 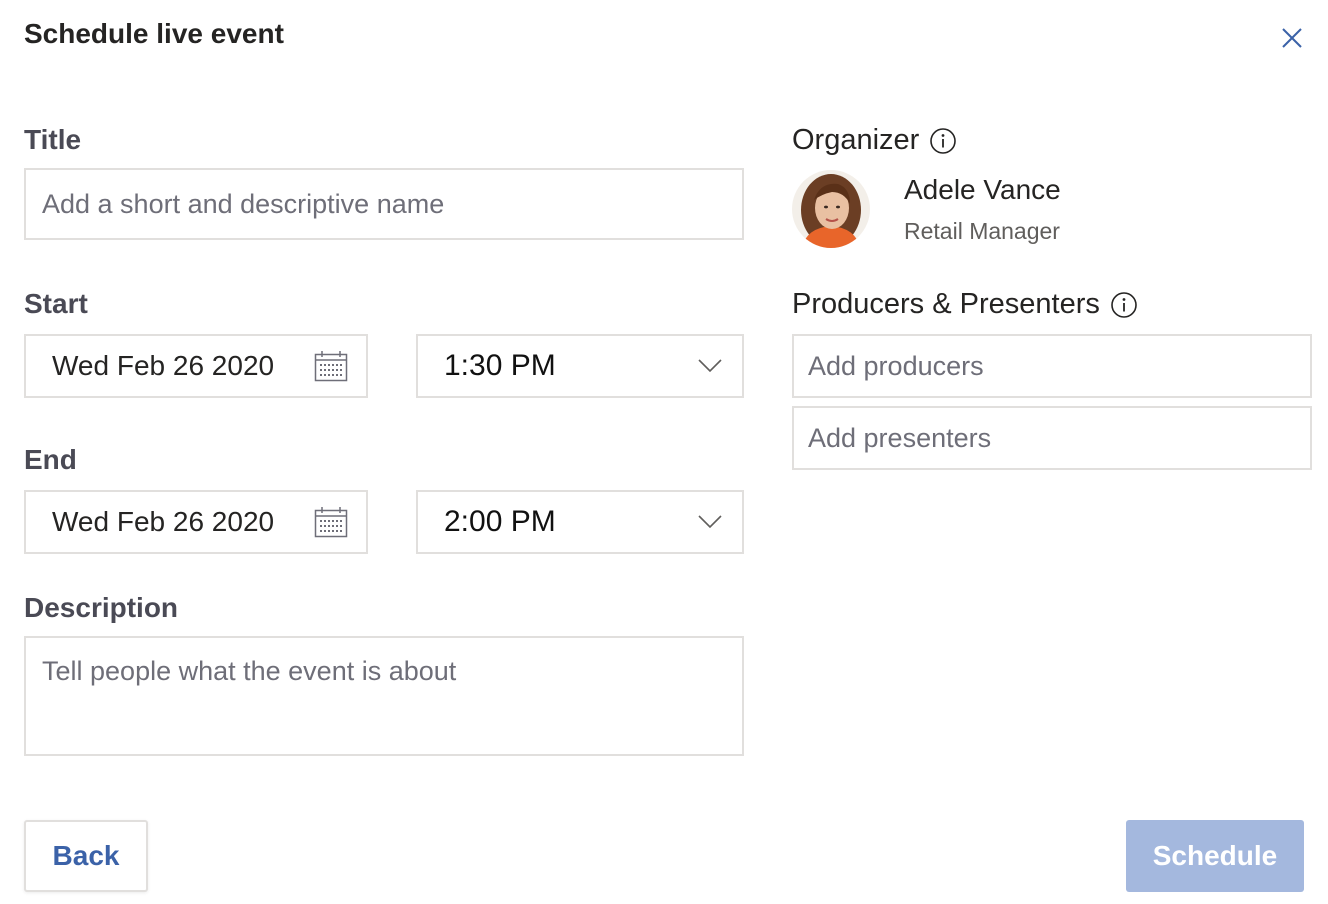 I want to click on producers-input: Add producers, so click(x=1052, y=366).